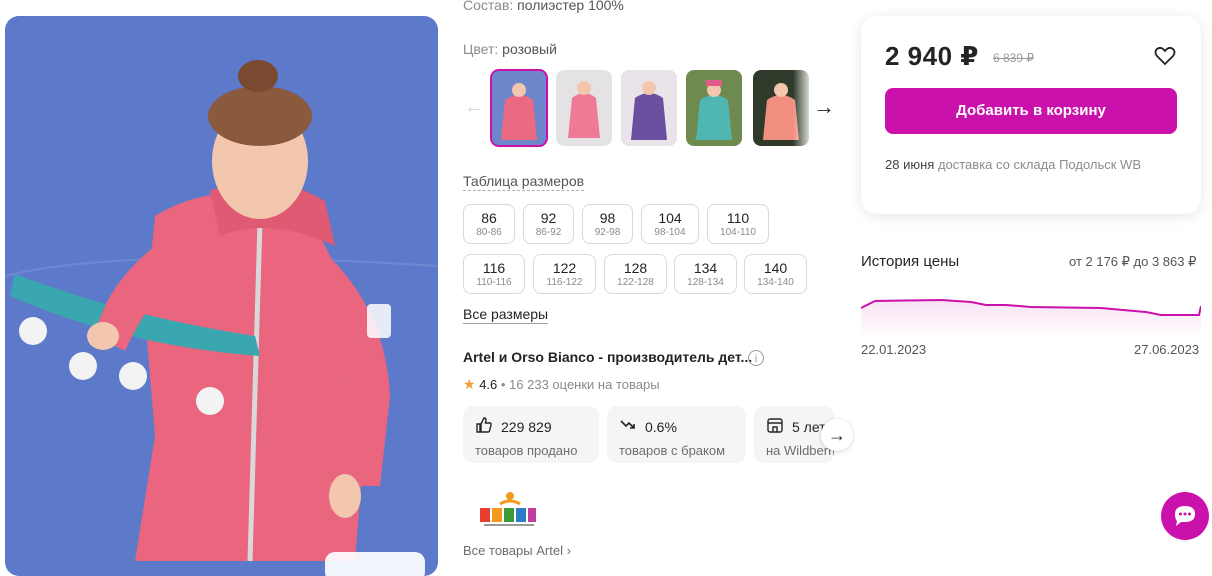 This screenshot has height=576, width=1212. I want to click on delivery-info: 28 июня доставка со склада Подольск WB, so click(1013, 164).